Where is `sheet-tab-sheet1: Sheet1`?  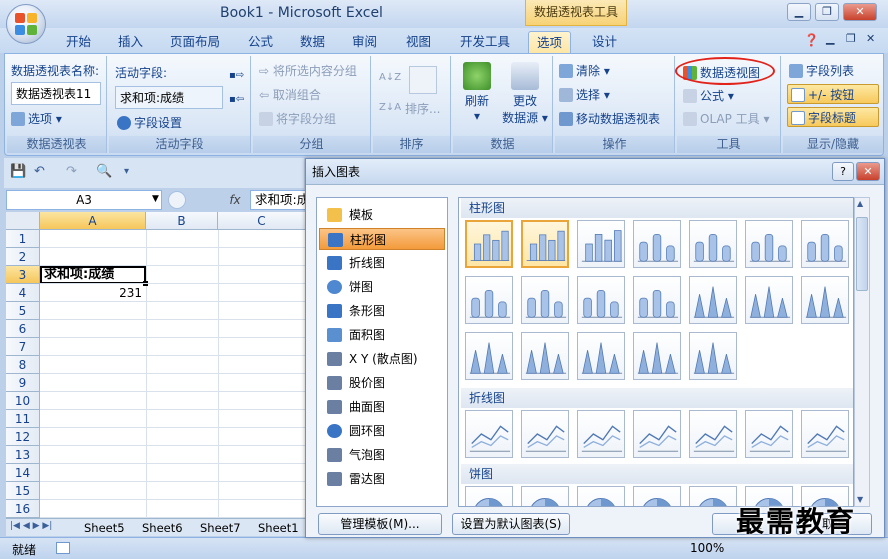
sheet-tab-sheet1: Sheet1 is located at coordinates (278, 528).